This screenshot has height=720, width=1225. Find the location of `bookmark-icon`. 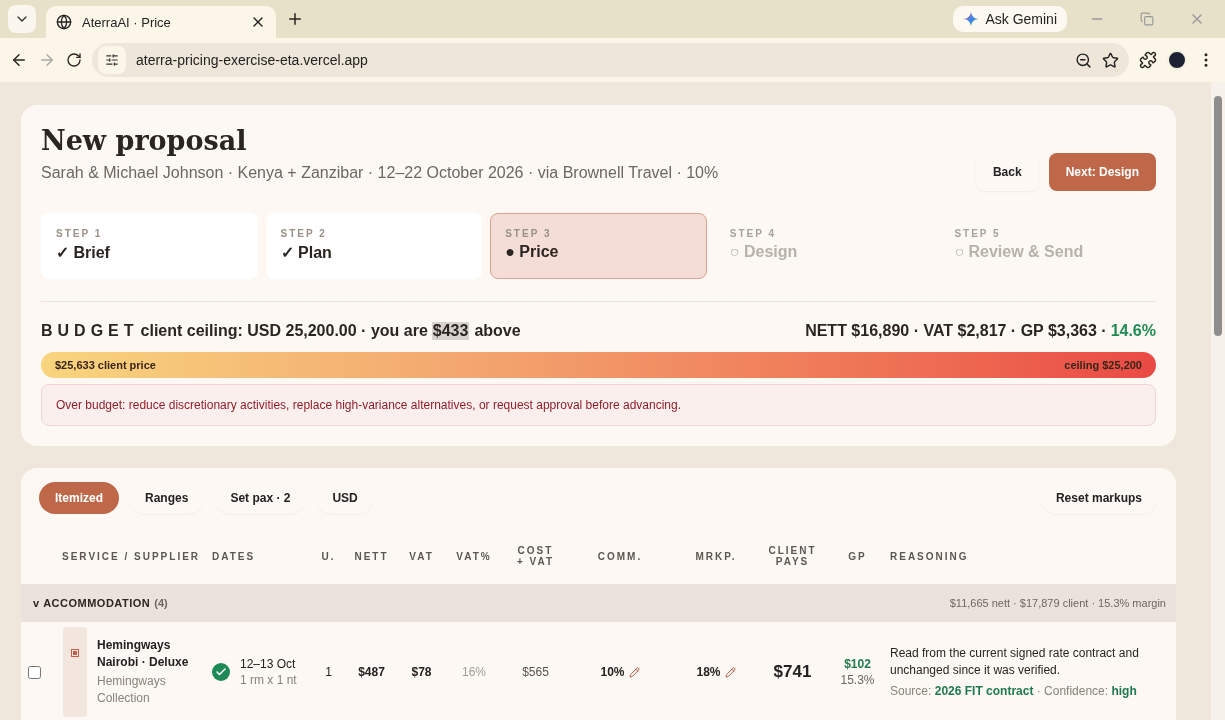

bookmark-icon is located at coordinates (1110, 60).